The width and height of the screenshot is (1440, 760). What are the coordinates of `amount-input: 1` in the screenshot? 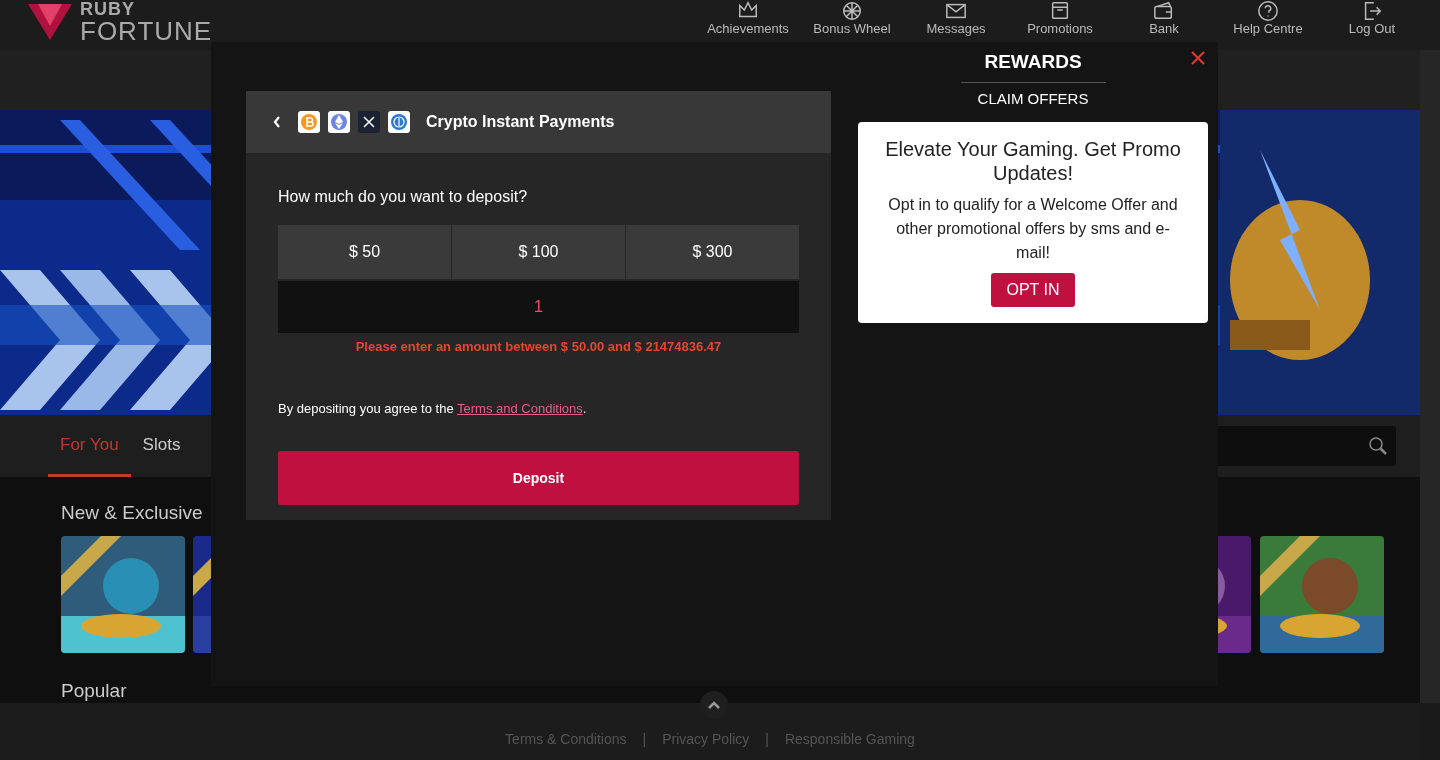 It's located at (538, 307).